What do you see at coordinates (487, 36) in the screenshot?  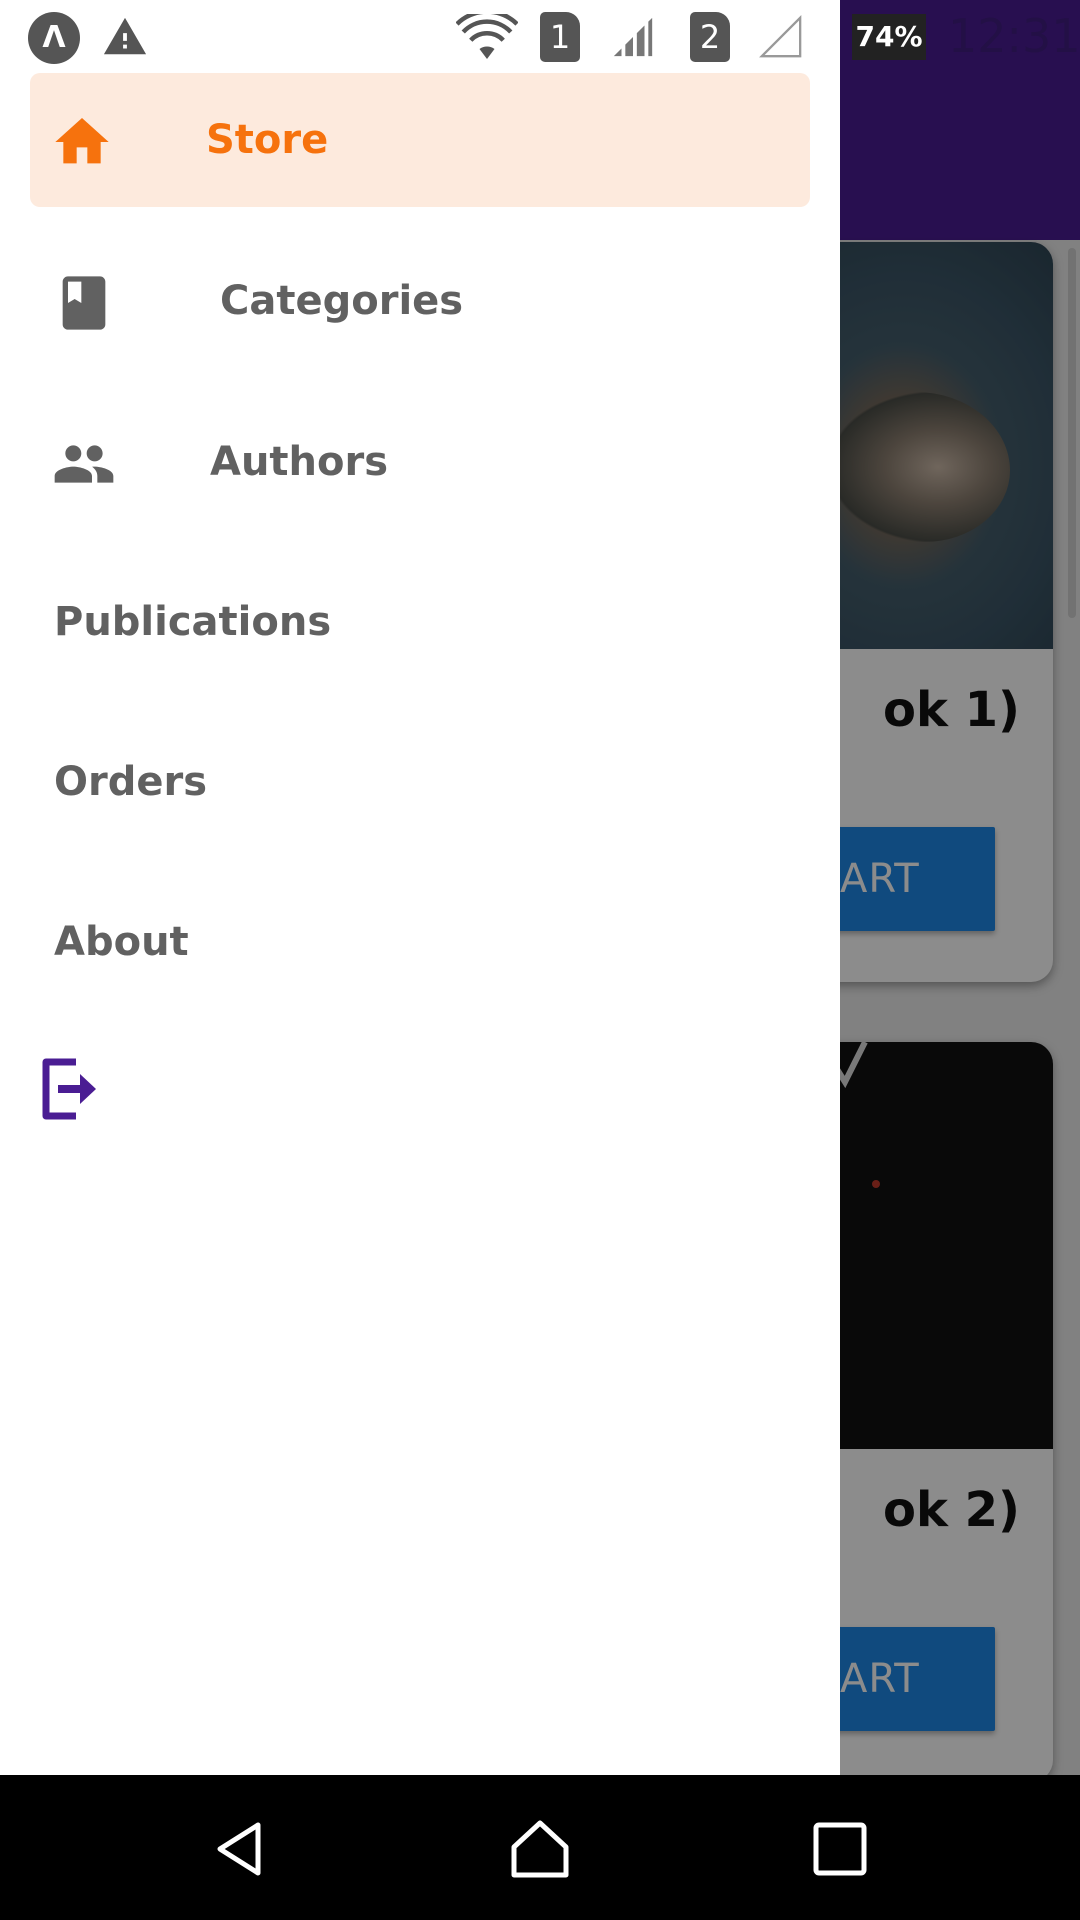 I see `wifi-icon` at bounding box center [487, 36].